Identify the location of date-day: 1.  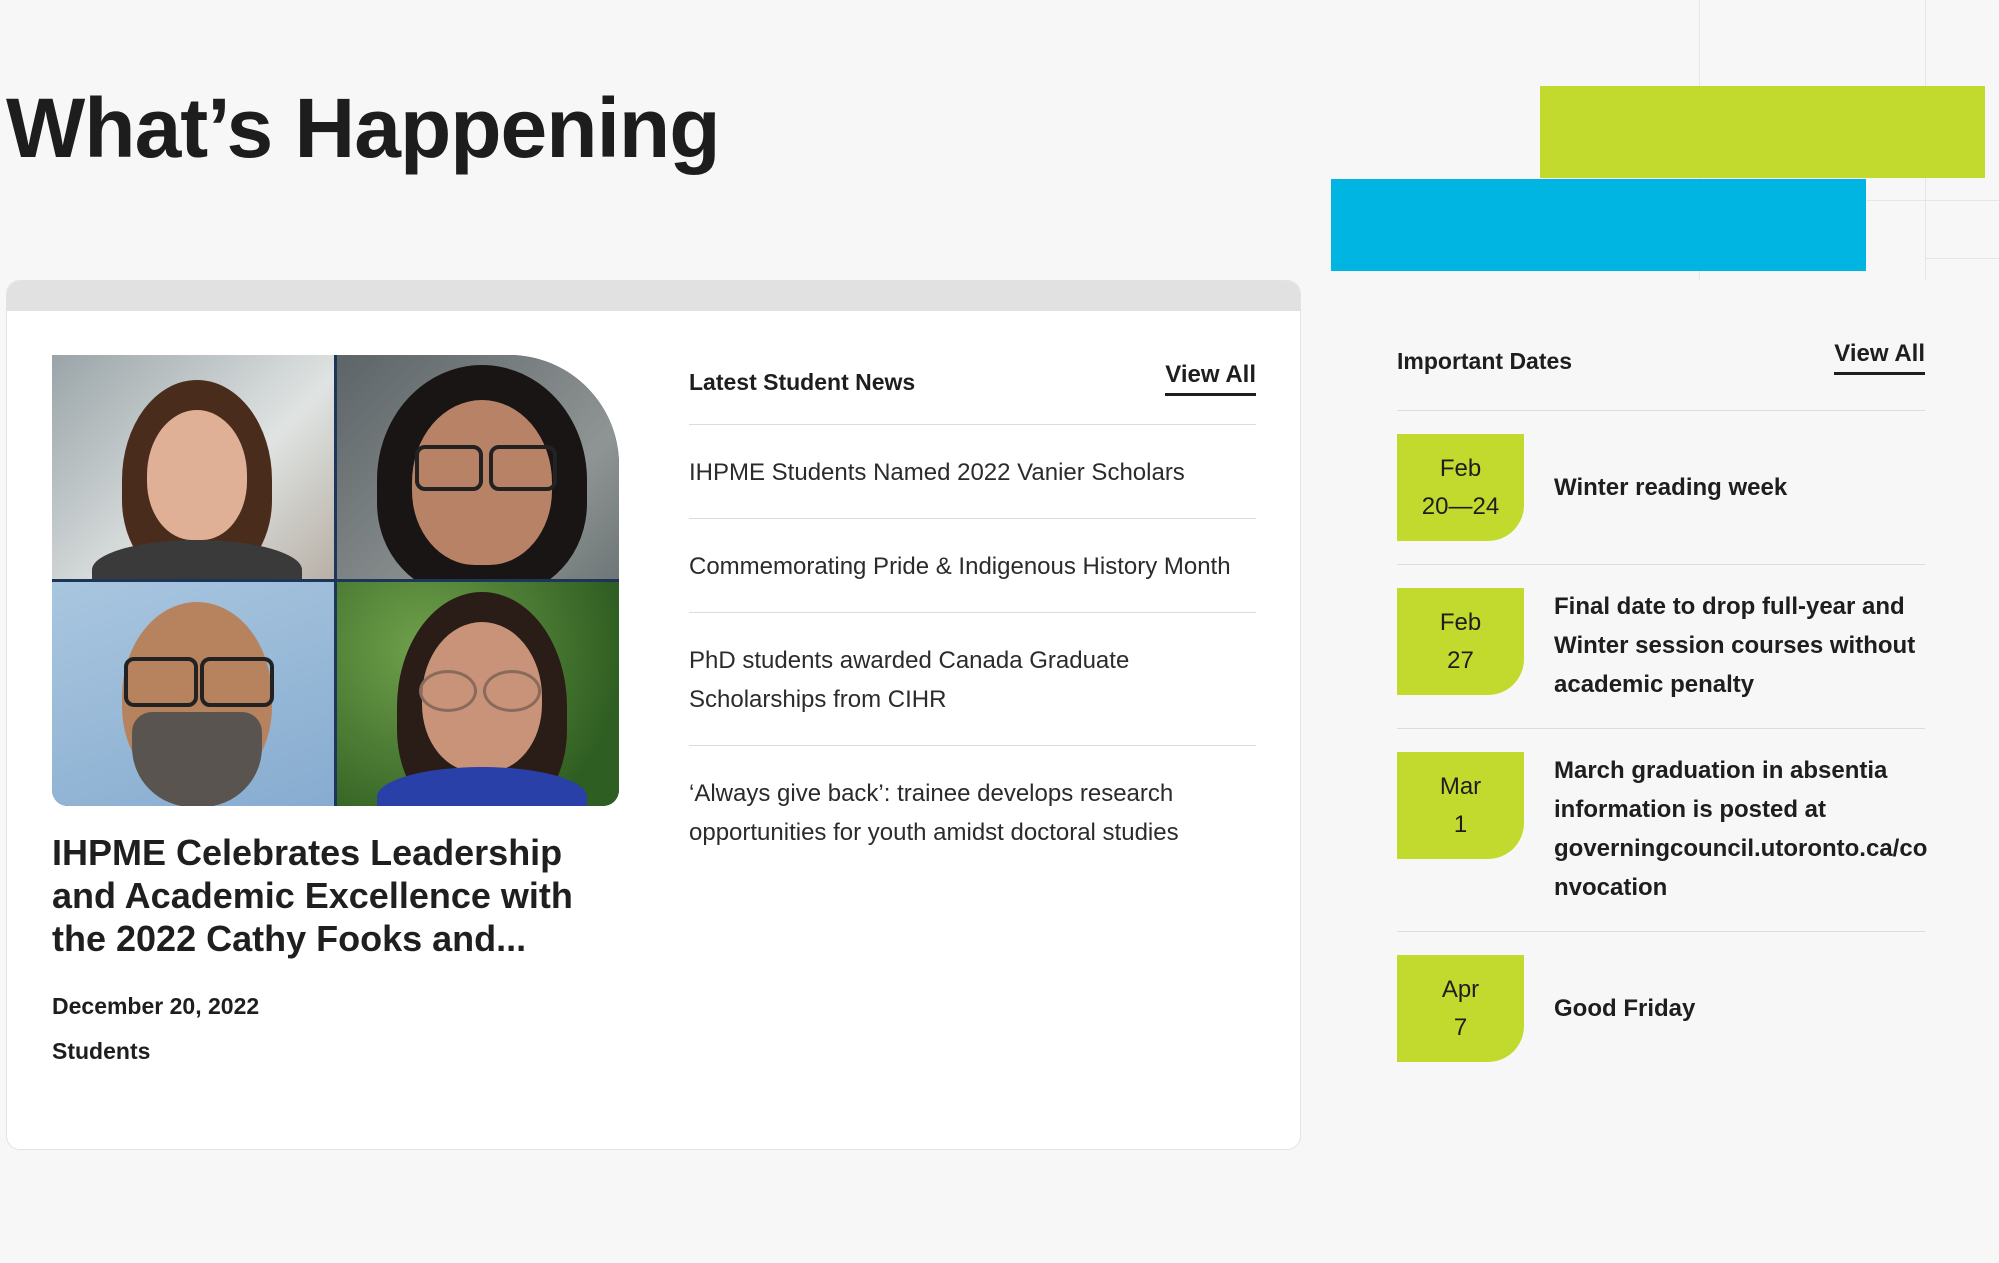
(1460, 824).